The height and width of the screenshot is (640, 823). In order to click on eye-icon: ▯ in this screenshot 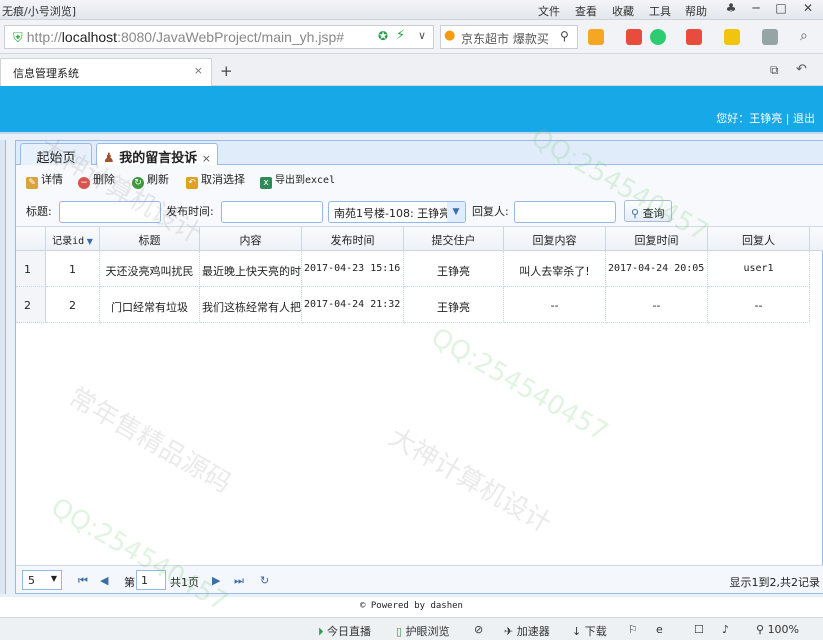, I will do `click(399, 631)`.